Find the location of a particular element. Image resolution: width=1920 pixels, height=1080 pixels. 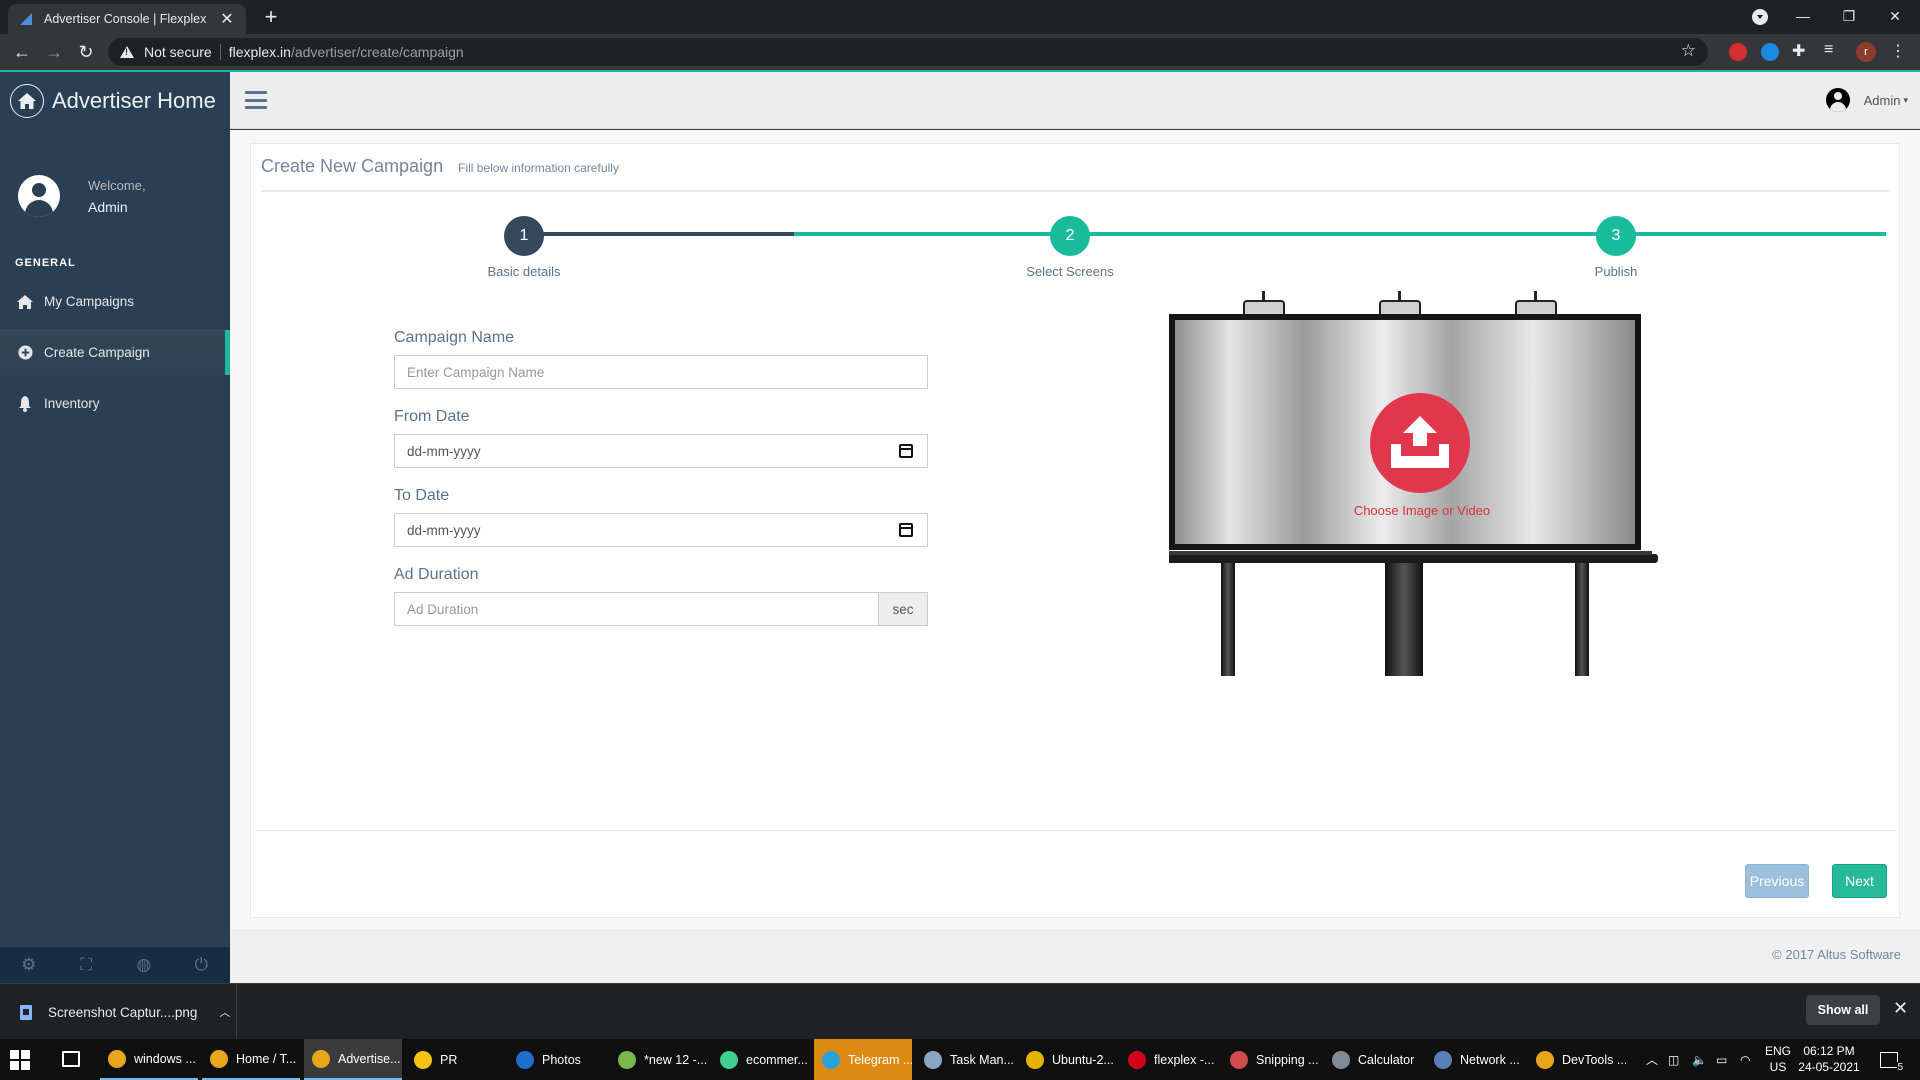

minimize-icon: — is located at coordinates (1803, 17).